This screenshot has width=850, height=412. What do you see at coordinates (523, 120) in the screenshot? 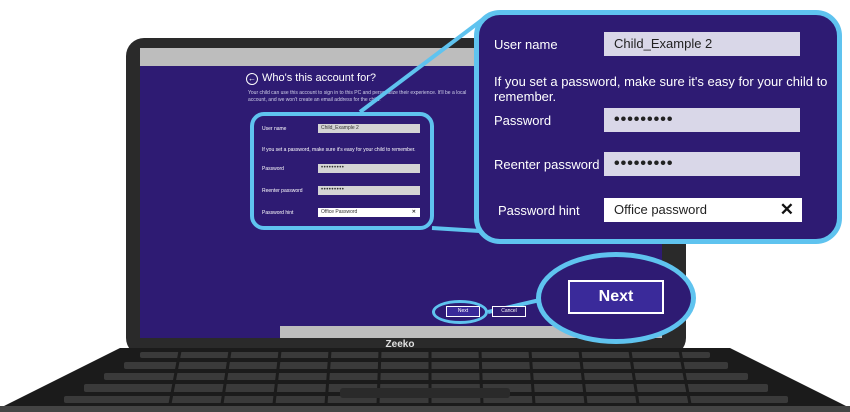
I see `zoom-password-label: Password` at bounding box center [523, 120].